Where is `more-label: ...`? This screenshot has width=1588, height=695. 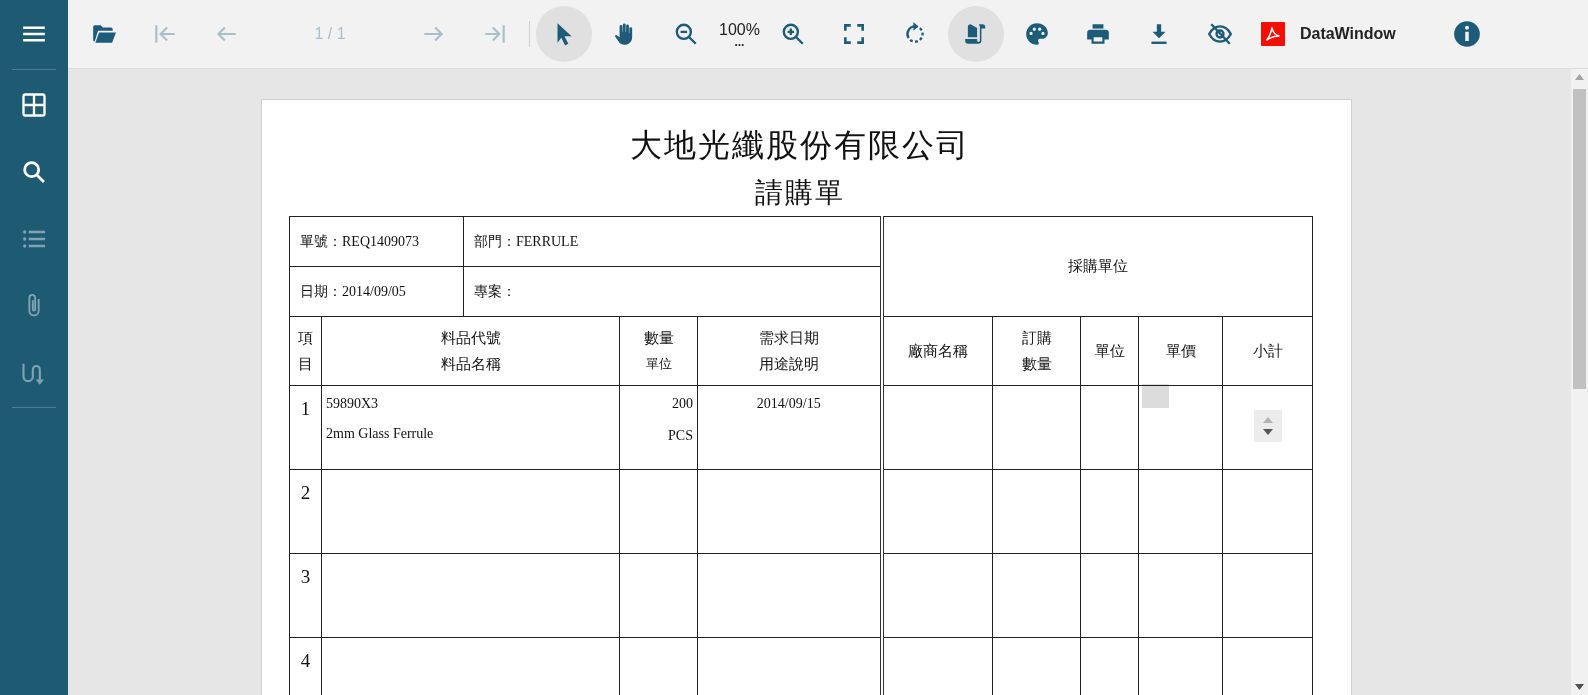 more-label: ... is located at coordinates (739, 42).